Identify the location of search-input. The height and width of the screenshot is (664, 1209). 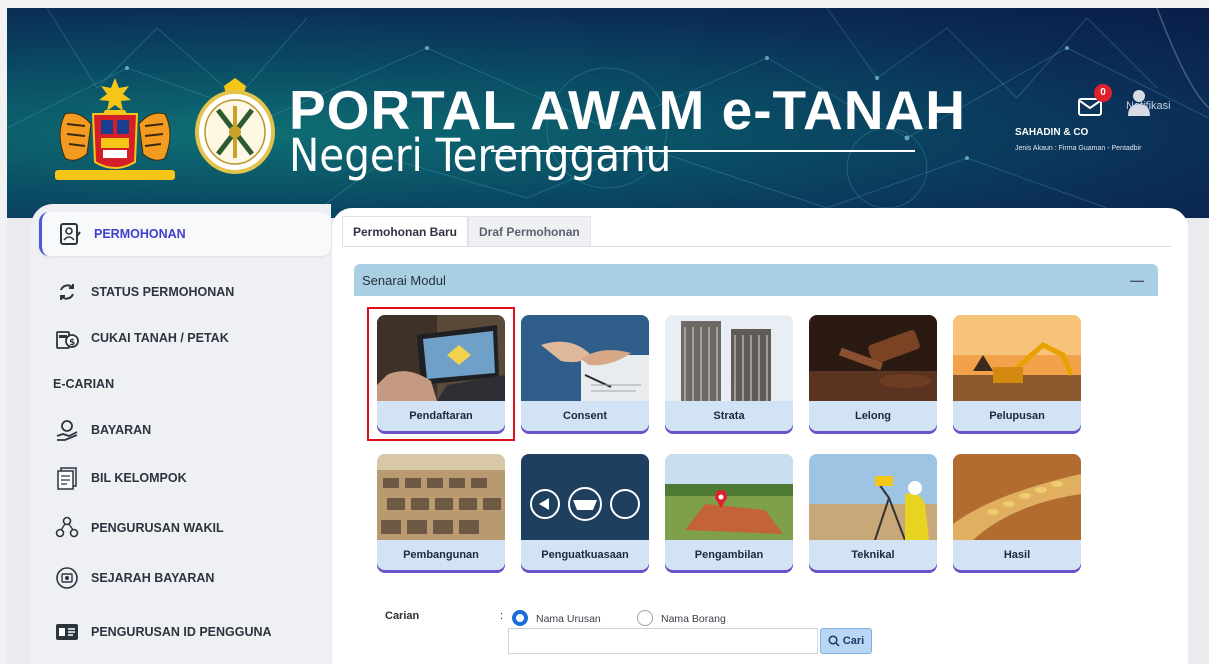
(663, 641).